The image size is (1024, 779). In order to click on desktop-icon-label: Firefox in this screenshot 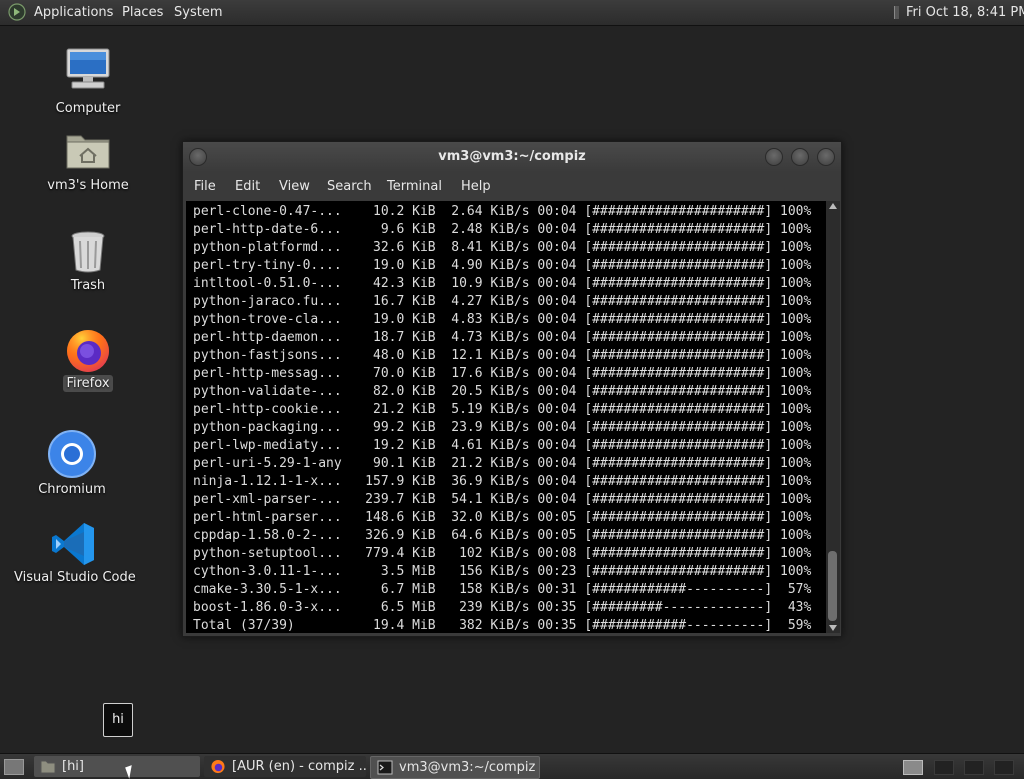, I will do `click(88, 383)`.